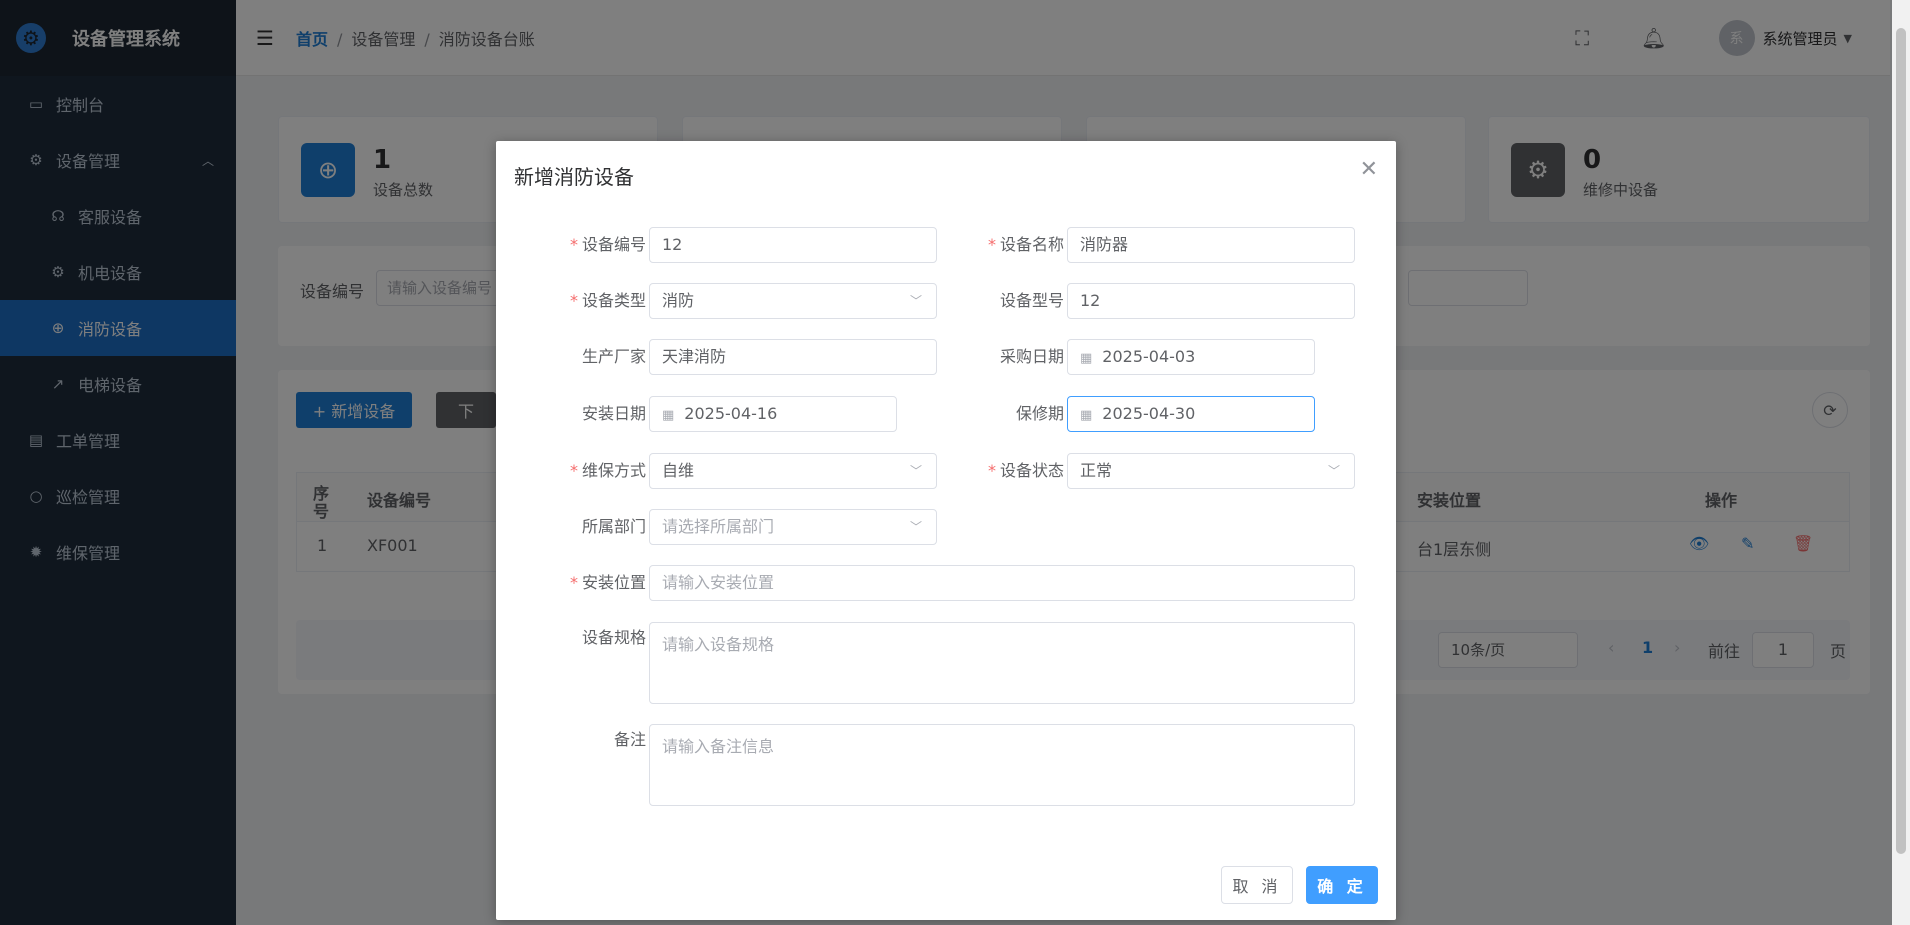  I want to click on type-value: 消防, so click(678, 300).